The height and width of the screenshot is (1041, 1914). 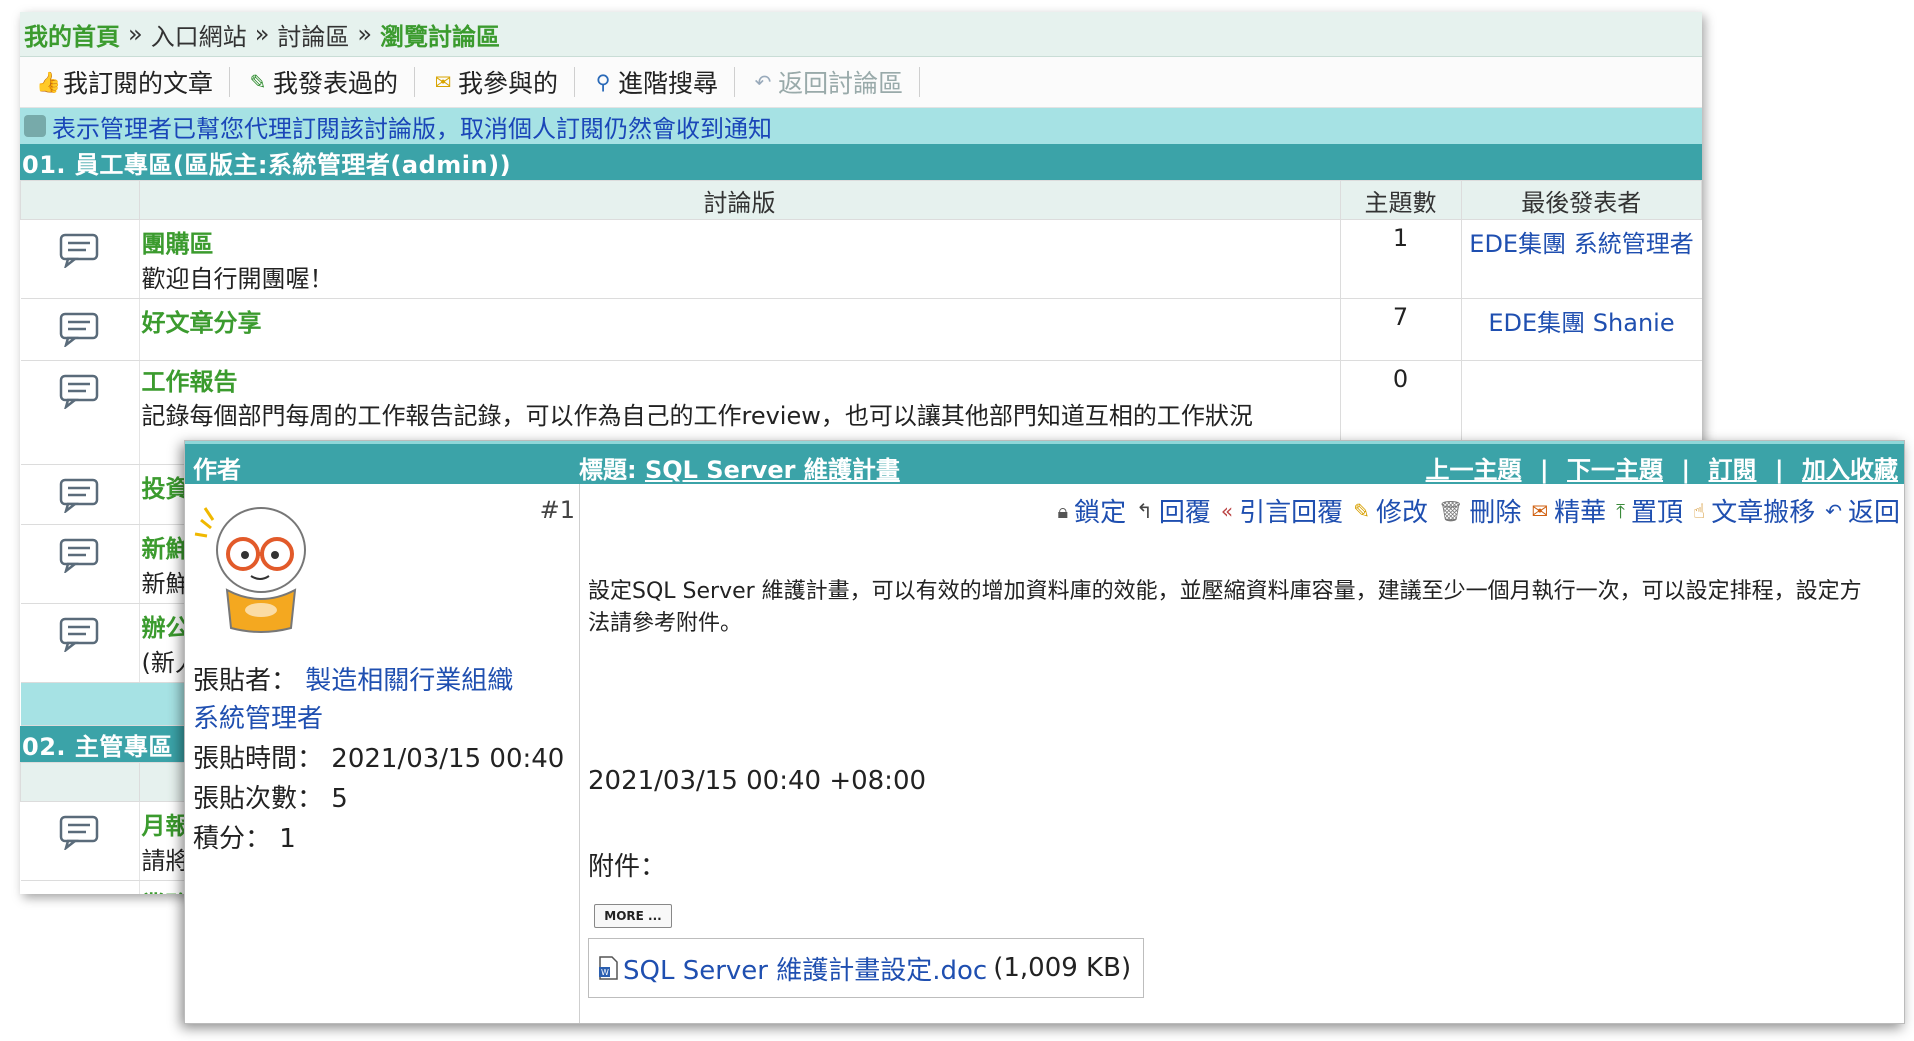 What do you see at coordinates (772, 470) in the screenshot?
I see `post-title-link: SQL Server 維護計畫` at bounding box center [772, 470].